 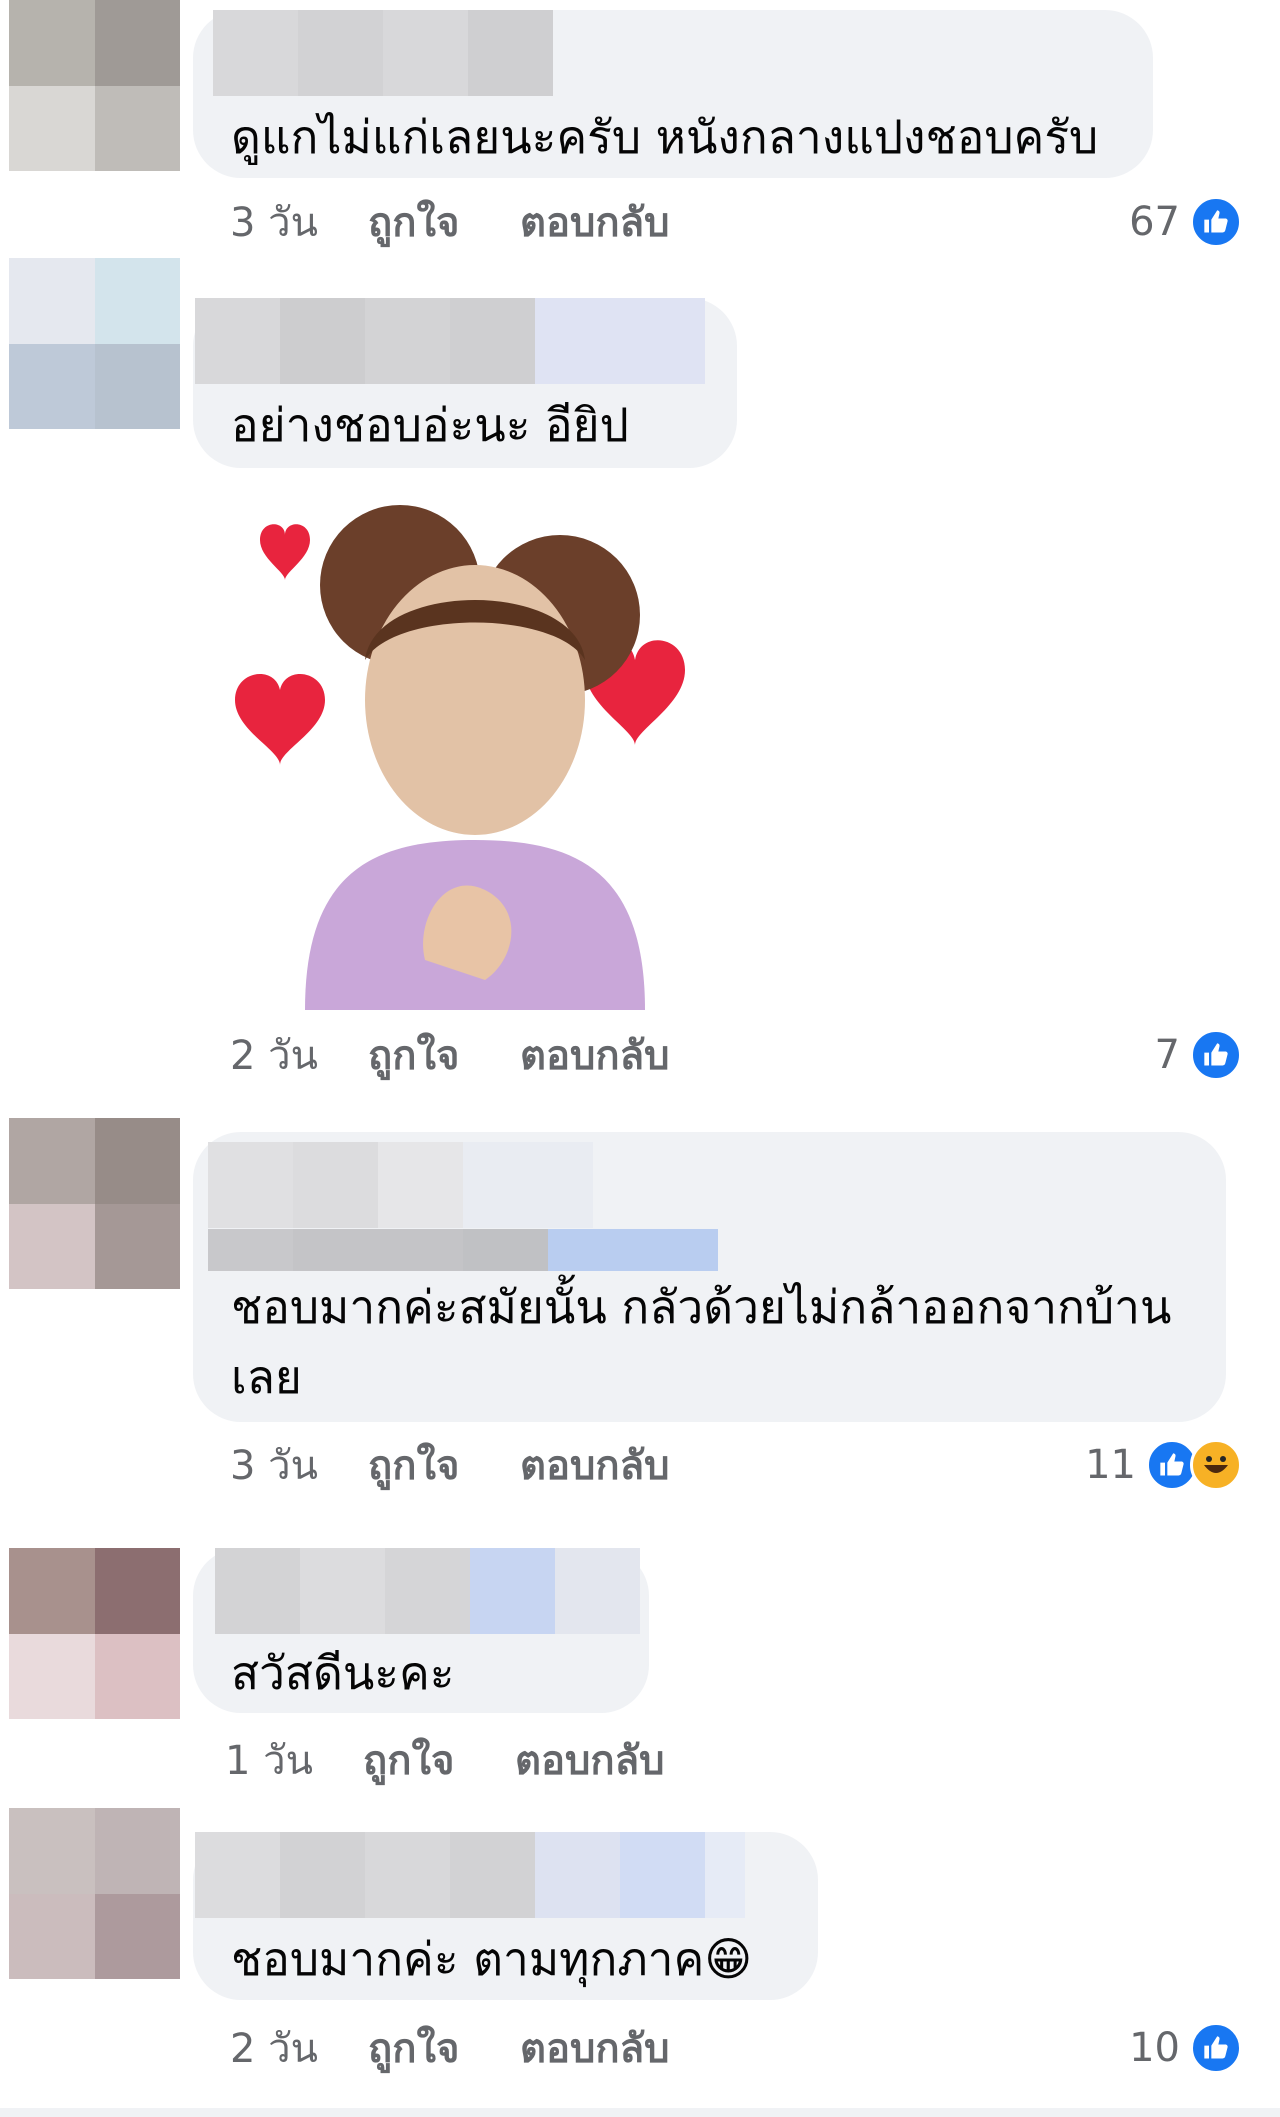 What do you see at coordinates (470, 750) in the screenshot?
I see `heart-sticker` at bounding box center [470, 750].